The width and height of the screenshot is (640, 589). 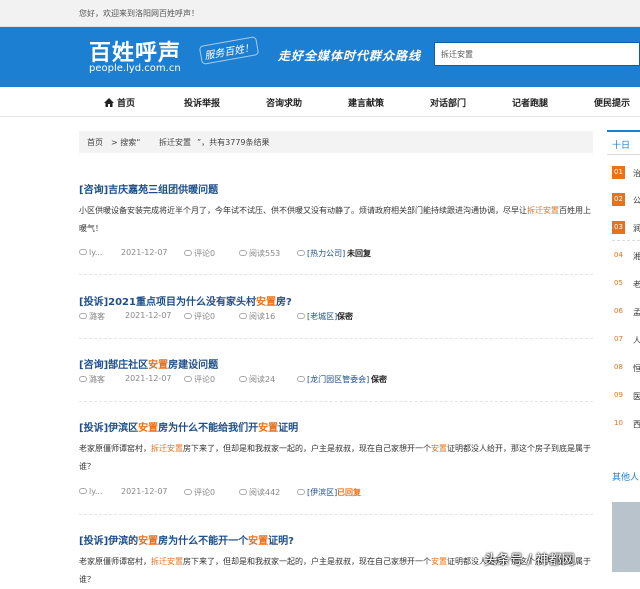 I want to click on rank-number: 01, so click(x=618, y=172).